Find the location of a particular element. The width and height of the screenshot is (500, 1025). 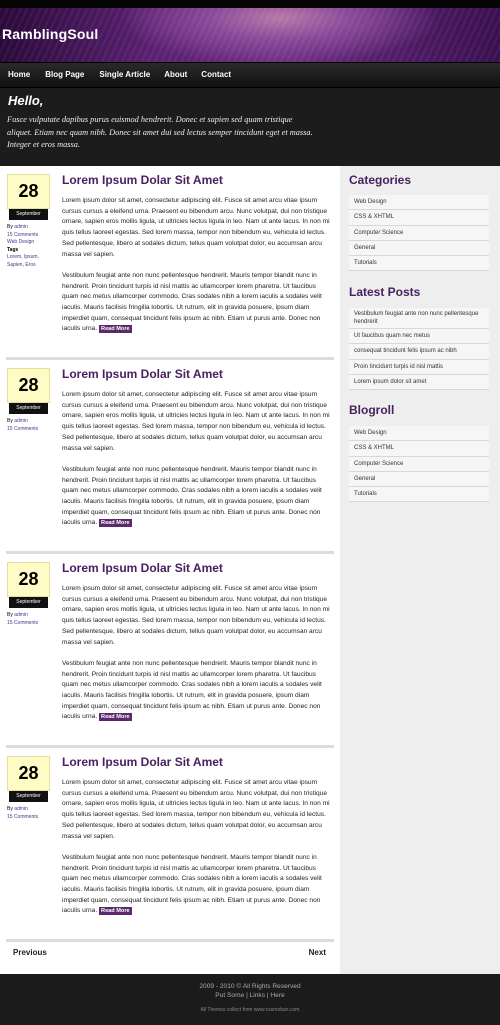

nav-single-article: Single Article is located at coordinates (120, 75).